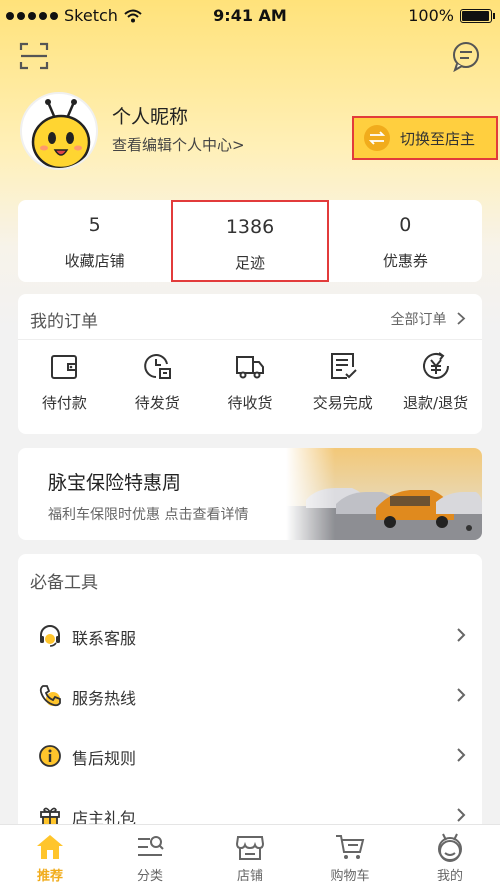 The height and width of the screenshot is (889, 500). I want to click on tab-mine: 我的, so click(450, 857).